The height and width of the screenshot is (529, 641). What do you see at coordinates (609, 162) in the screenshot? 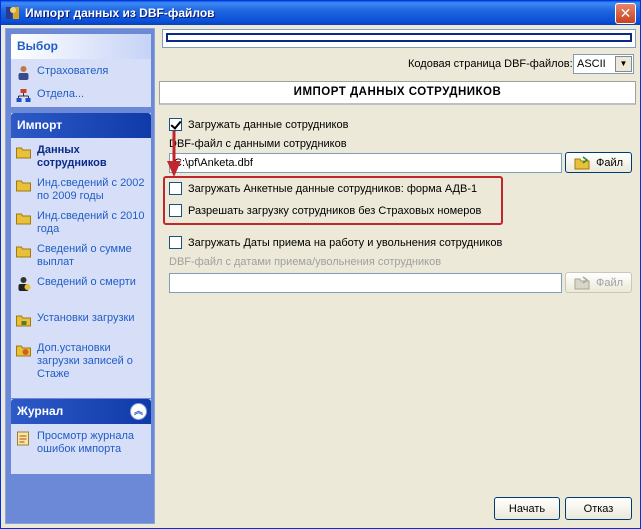
I see `file-button-label: Файл` at bounding box center [609, 162].